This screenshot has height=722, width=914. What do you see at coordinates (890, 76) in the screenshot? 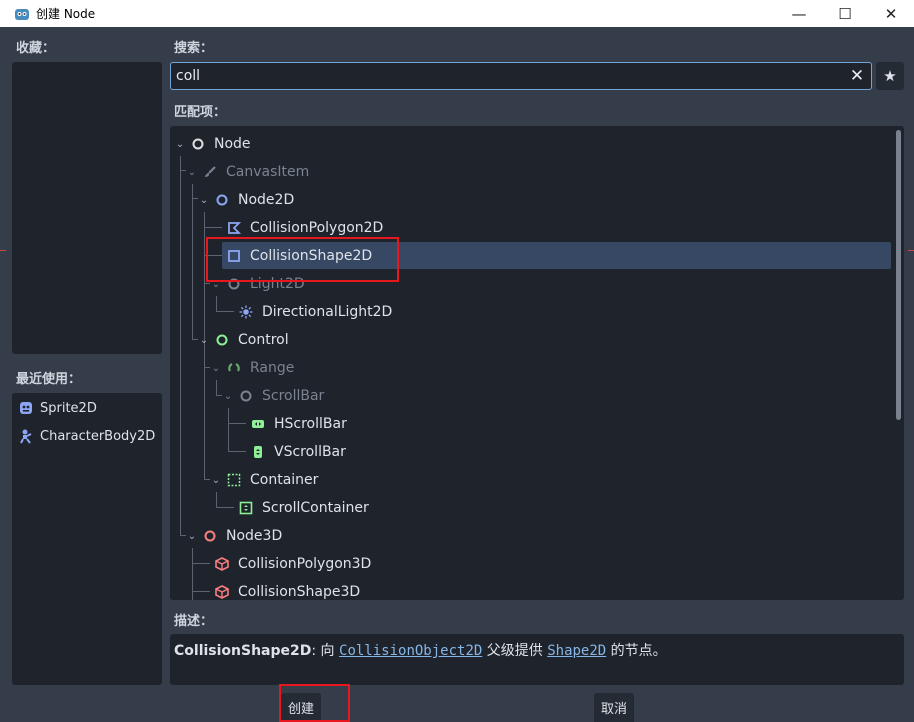
I see `favorite-star-button: ★` at bounding box center [890, 76].